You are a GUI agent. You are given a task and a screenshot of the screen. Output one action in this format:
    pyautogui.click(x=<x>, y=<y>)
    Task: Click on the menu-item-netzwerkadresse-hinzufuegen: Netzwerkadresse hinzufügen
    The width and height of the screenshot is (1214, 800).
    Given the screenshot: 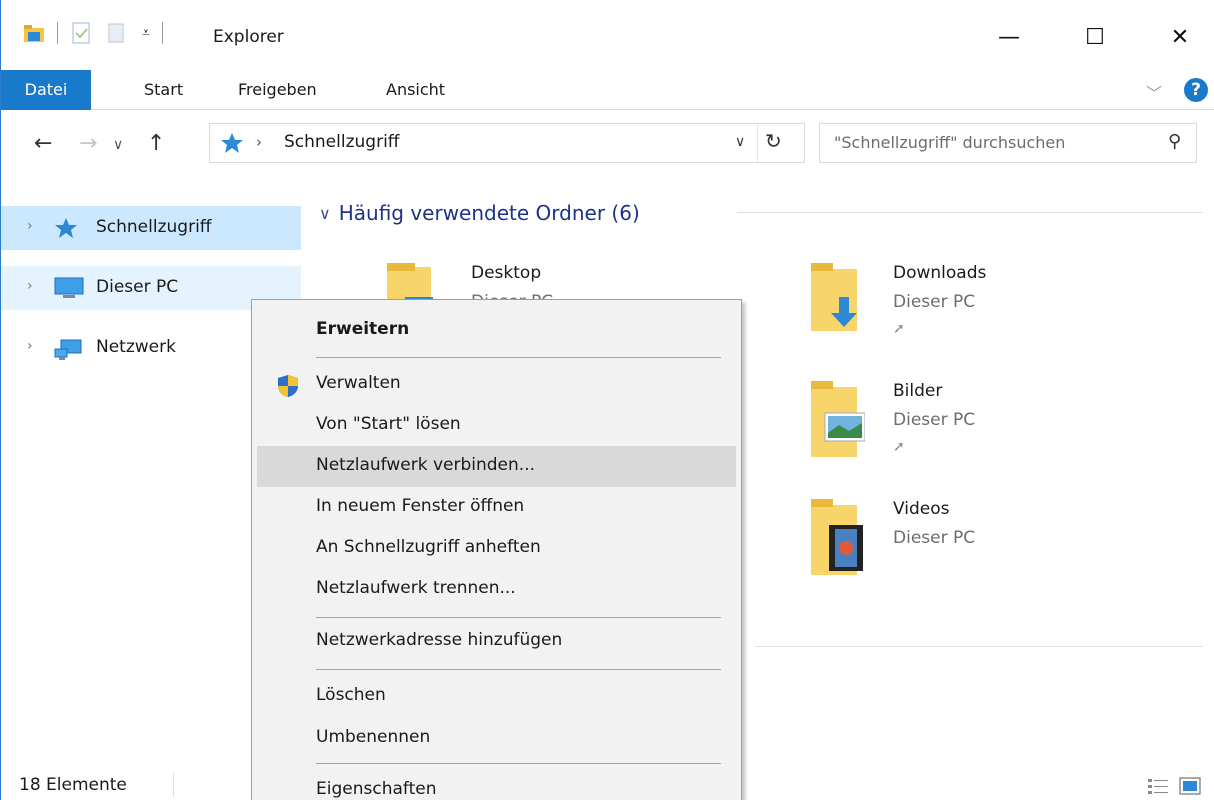 What is the action you would take?
    pyautogui.click(x=496, y=641)
    